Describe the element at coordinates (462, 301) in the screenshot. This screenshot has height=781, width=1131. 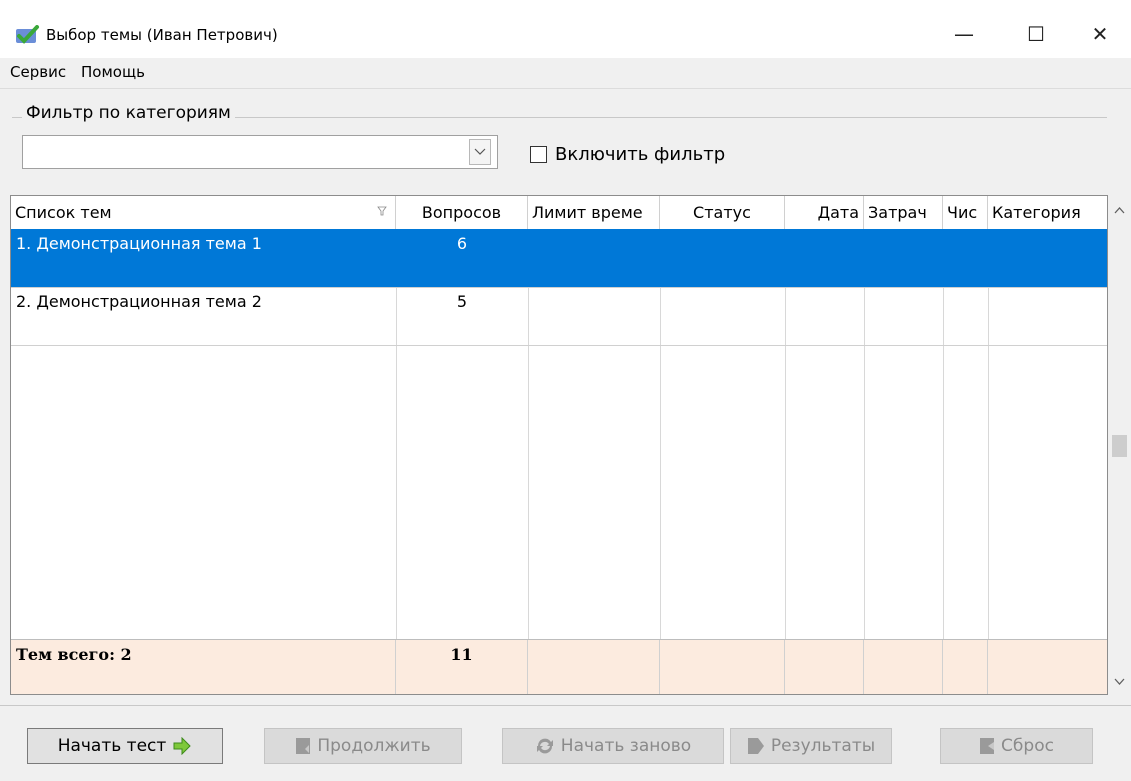
I see `topic-questions: 5` at that location.